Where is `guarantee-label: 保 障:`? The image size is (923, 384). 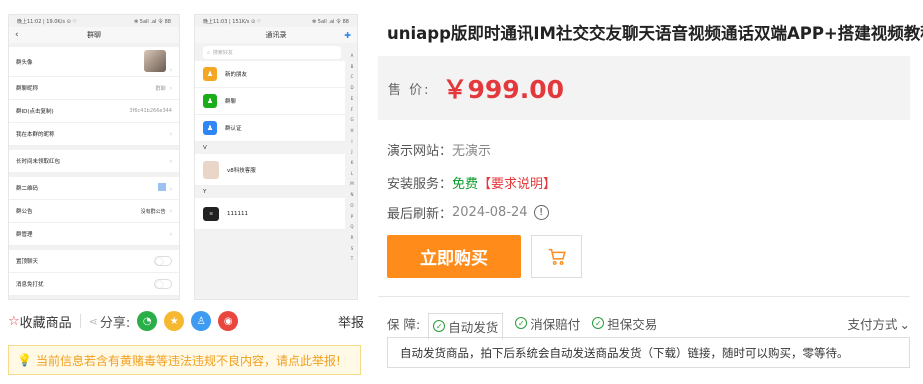
guarantee-label: 保 障: is located at coordinates (404, 324).